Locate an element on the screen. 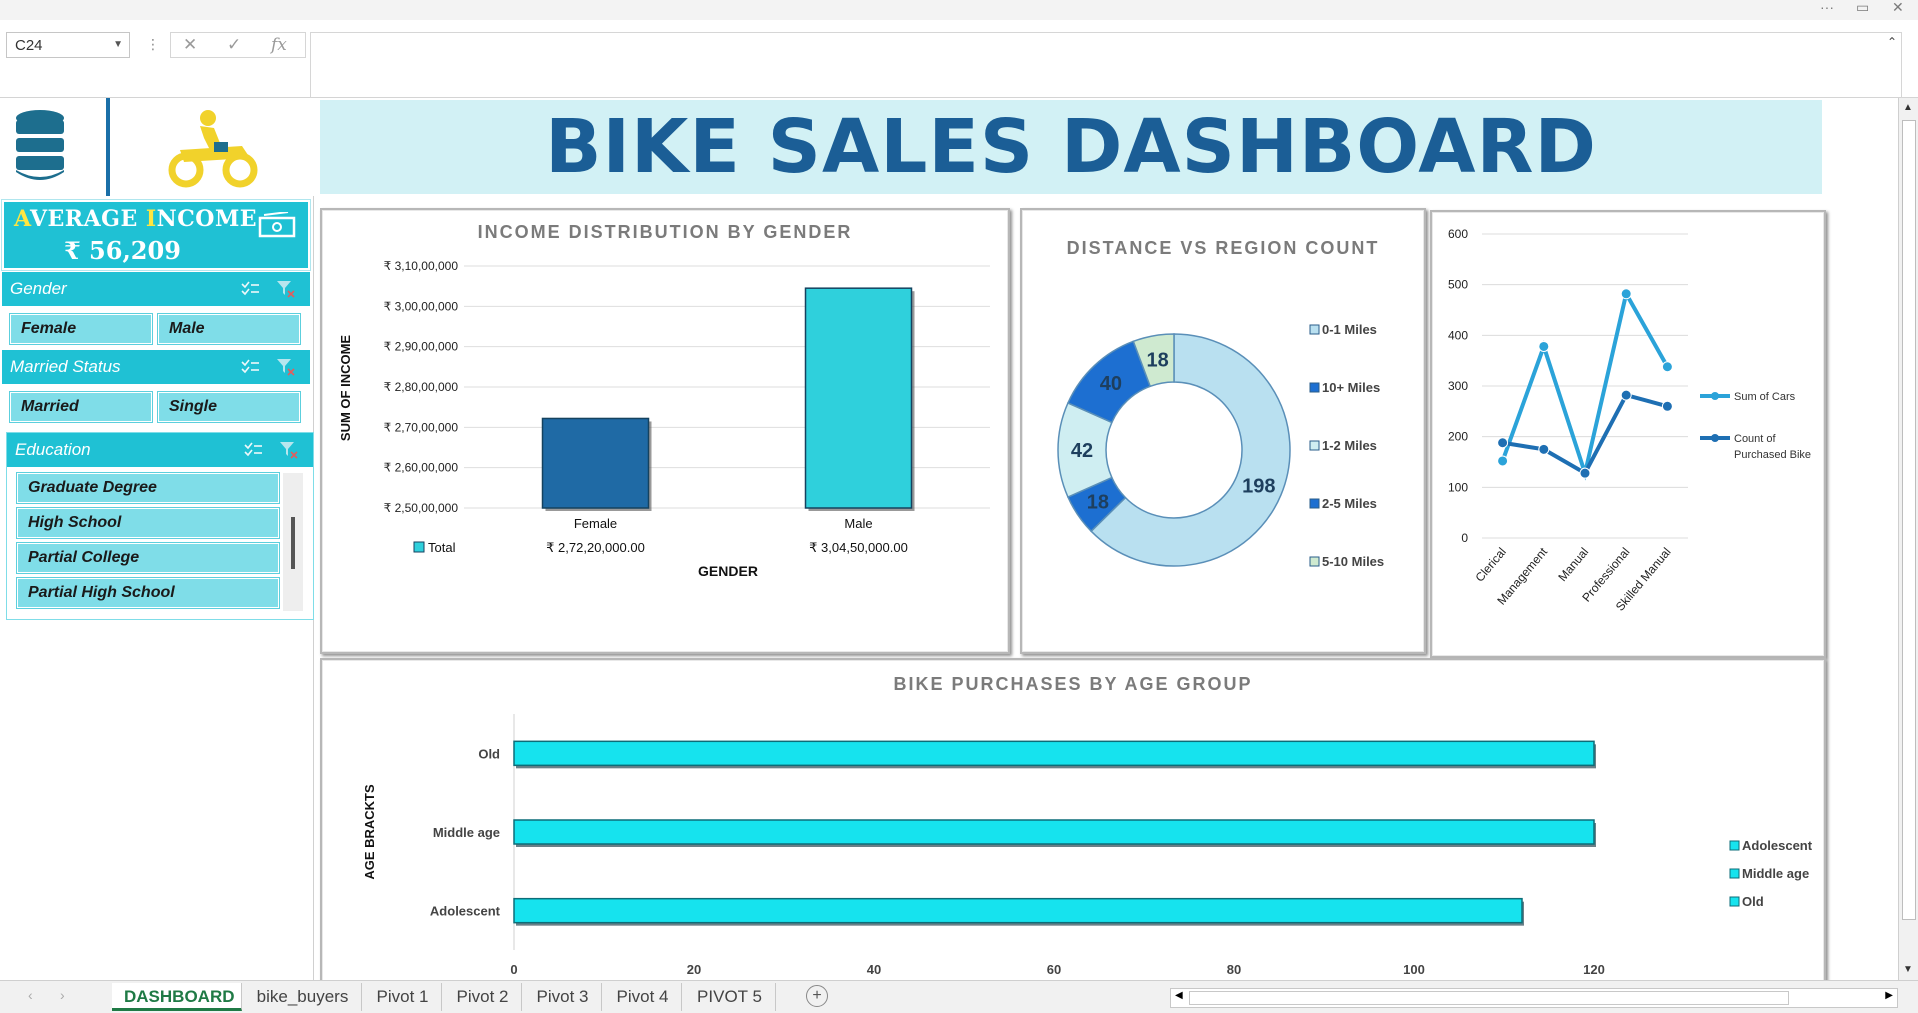  legend-label: Sum of Cars is located at coordinates (1765, 397).